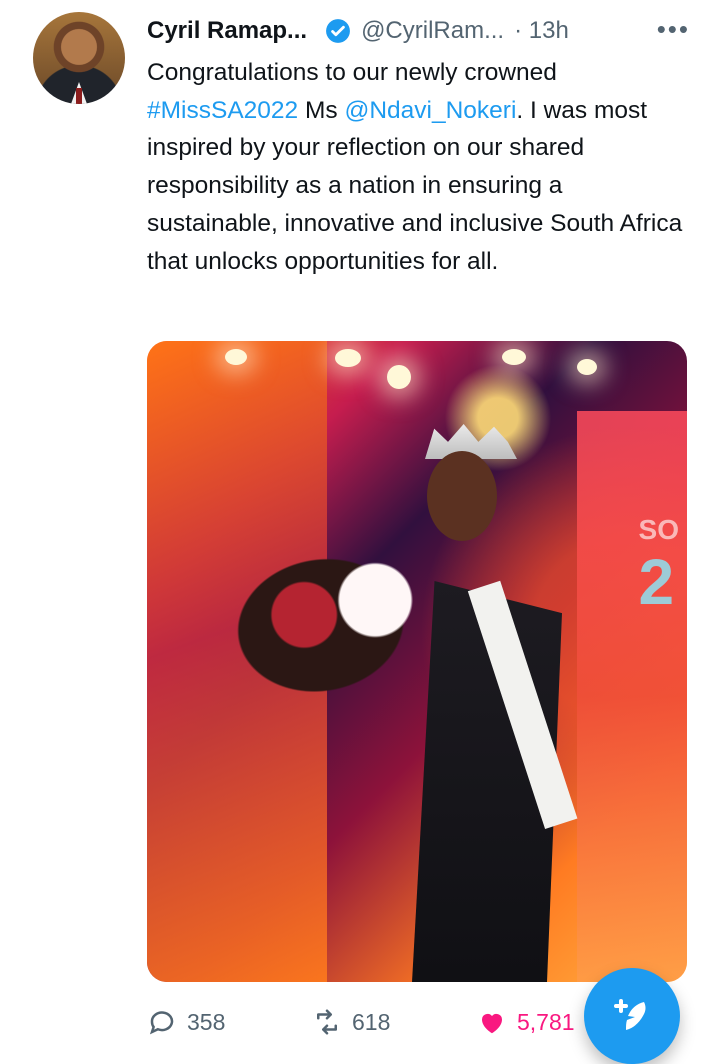 This screenshot has height=1064, width=720. I want to click on hashtag-link: #MissSA2022, so click(222, 110).